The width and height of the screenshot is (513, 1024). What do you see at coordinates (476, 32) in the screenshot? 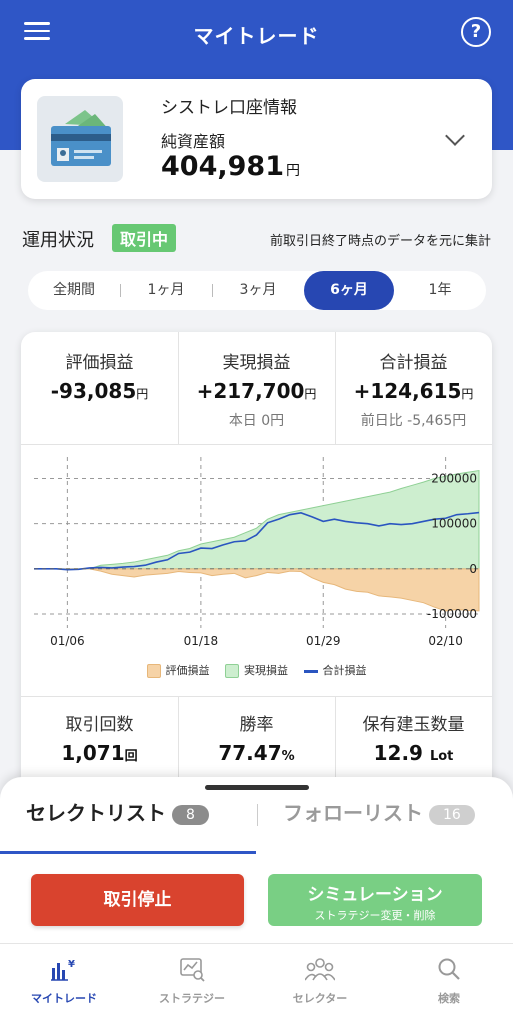
I see `help-icon: ?` at bounding box center [476, 32].